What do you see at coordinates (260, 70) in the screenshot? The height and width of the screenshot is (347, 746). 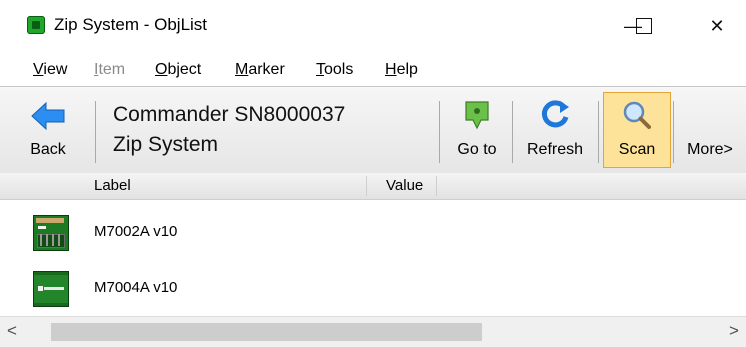 I see `menu-marker: Marker` at bounding box center [260, 70].